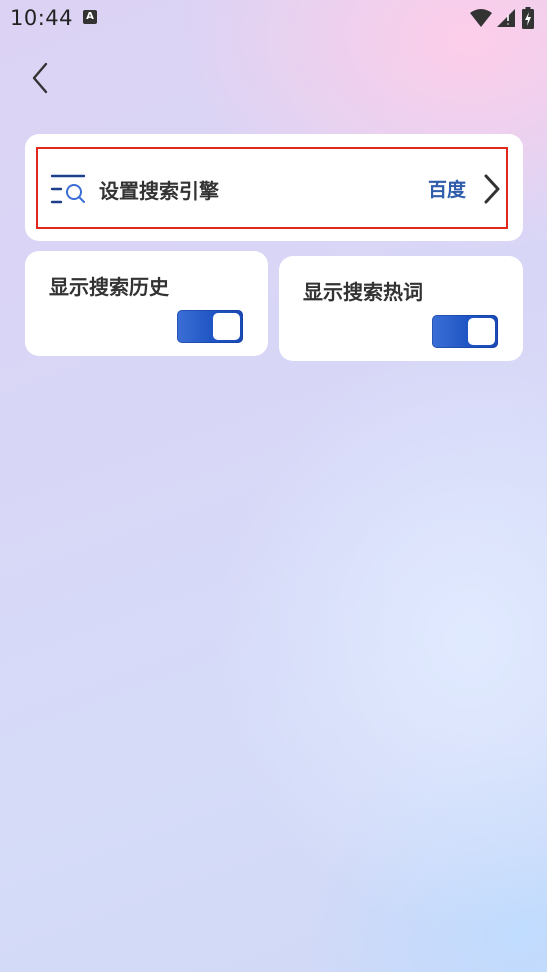  Describe the element at coordinates (273, 18) in the screenshot. I see `status-bar: 10:44 A` at that location.